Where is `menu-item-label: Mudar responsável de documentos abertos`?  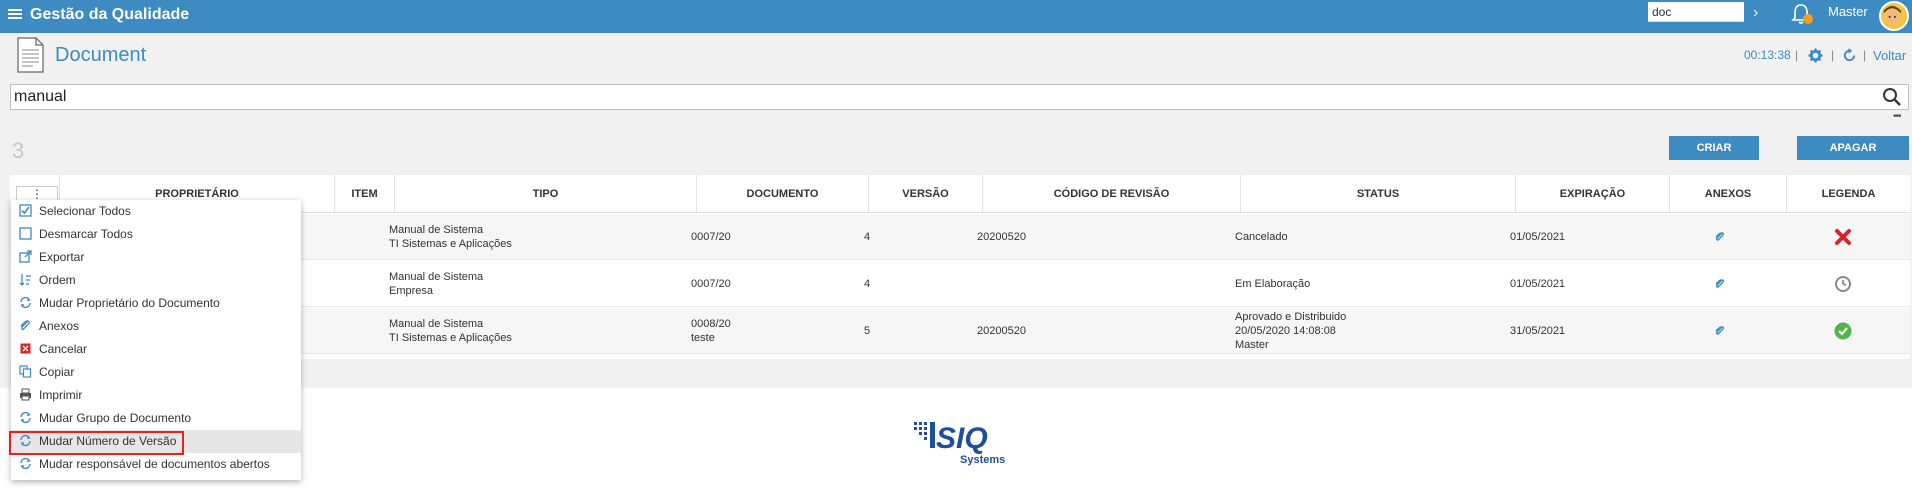 menu-item-label: Mudar responsável de documentos abertos is located at coordinates (154, 464).